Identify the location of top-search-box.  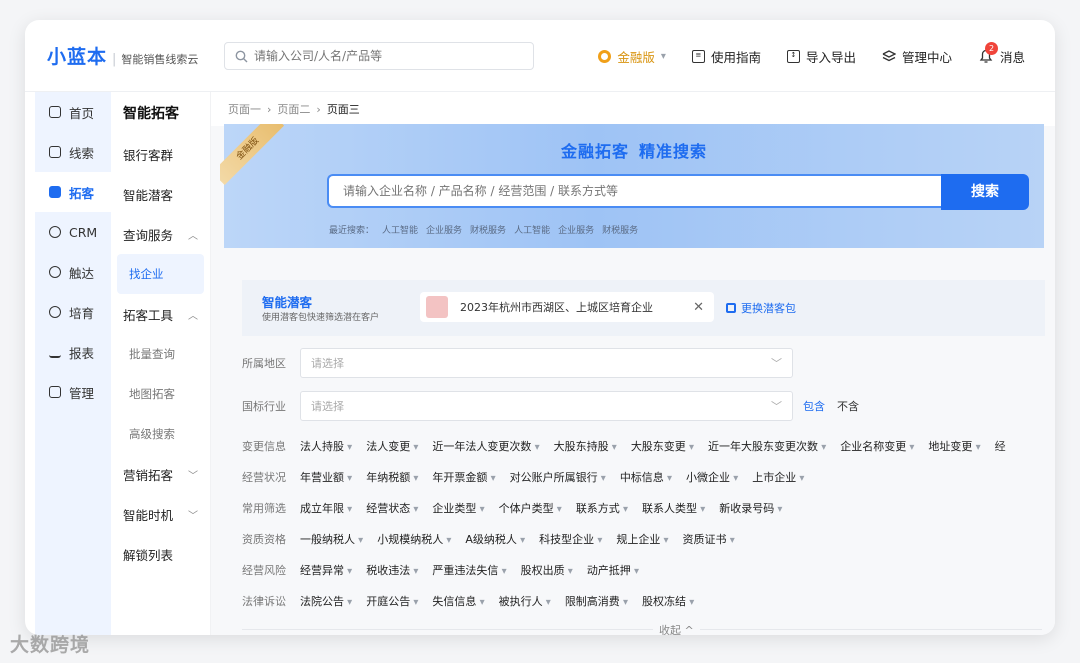
(379, 56).